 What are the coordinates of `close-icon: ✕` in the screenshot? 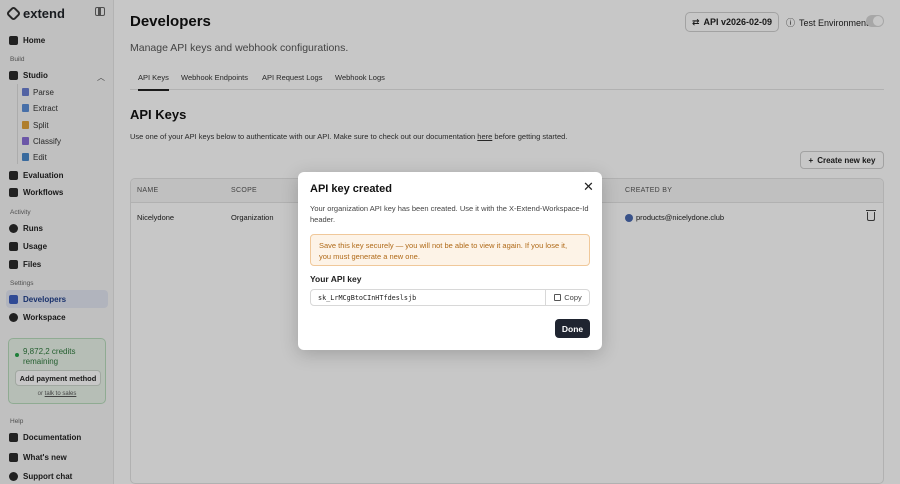 It's located at (588, 187).